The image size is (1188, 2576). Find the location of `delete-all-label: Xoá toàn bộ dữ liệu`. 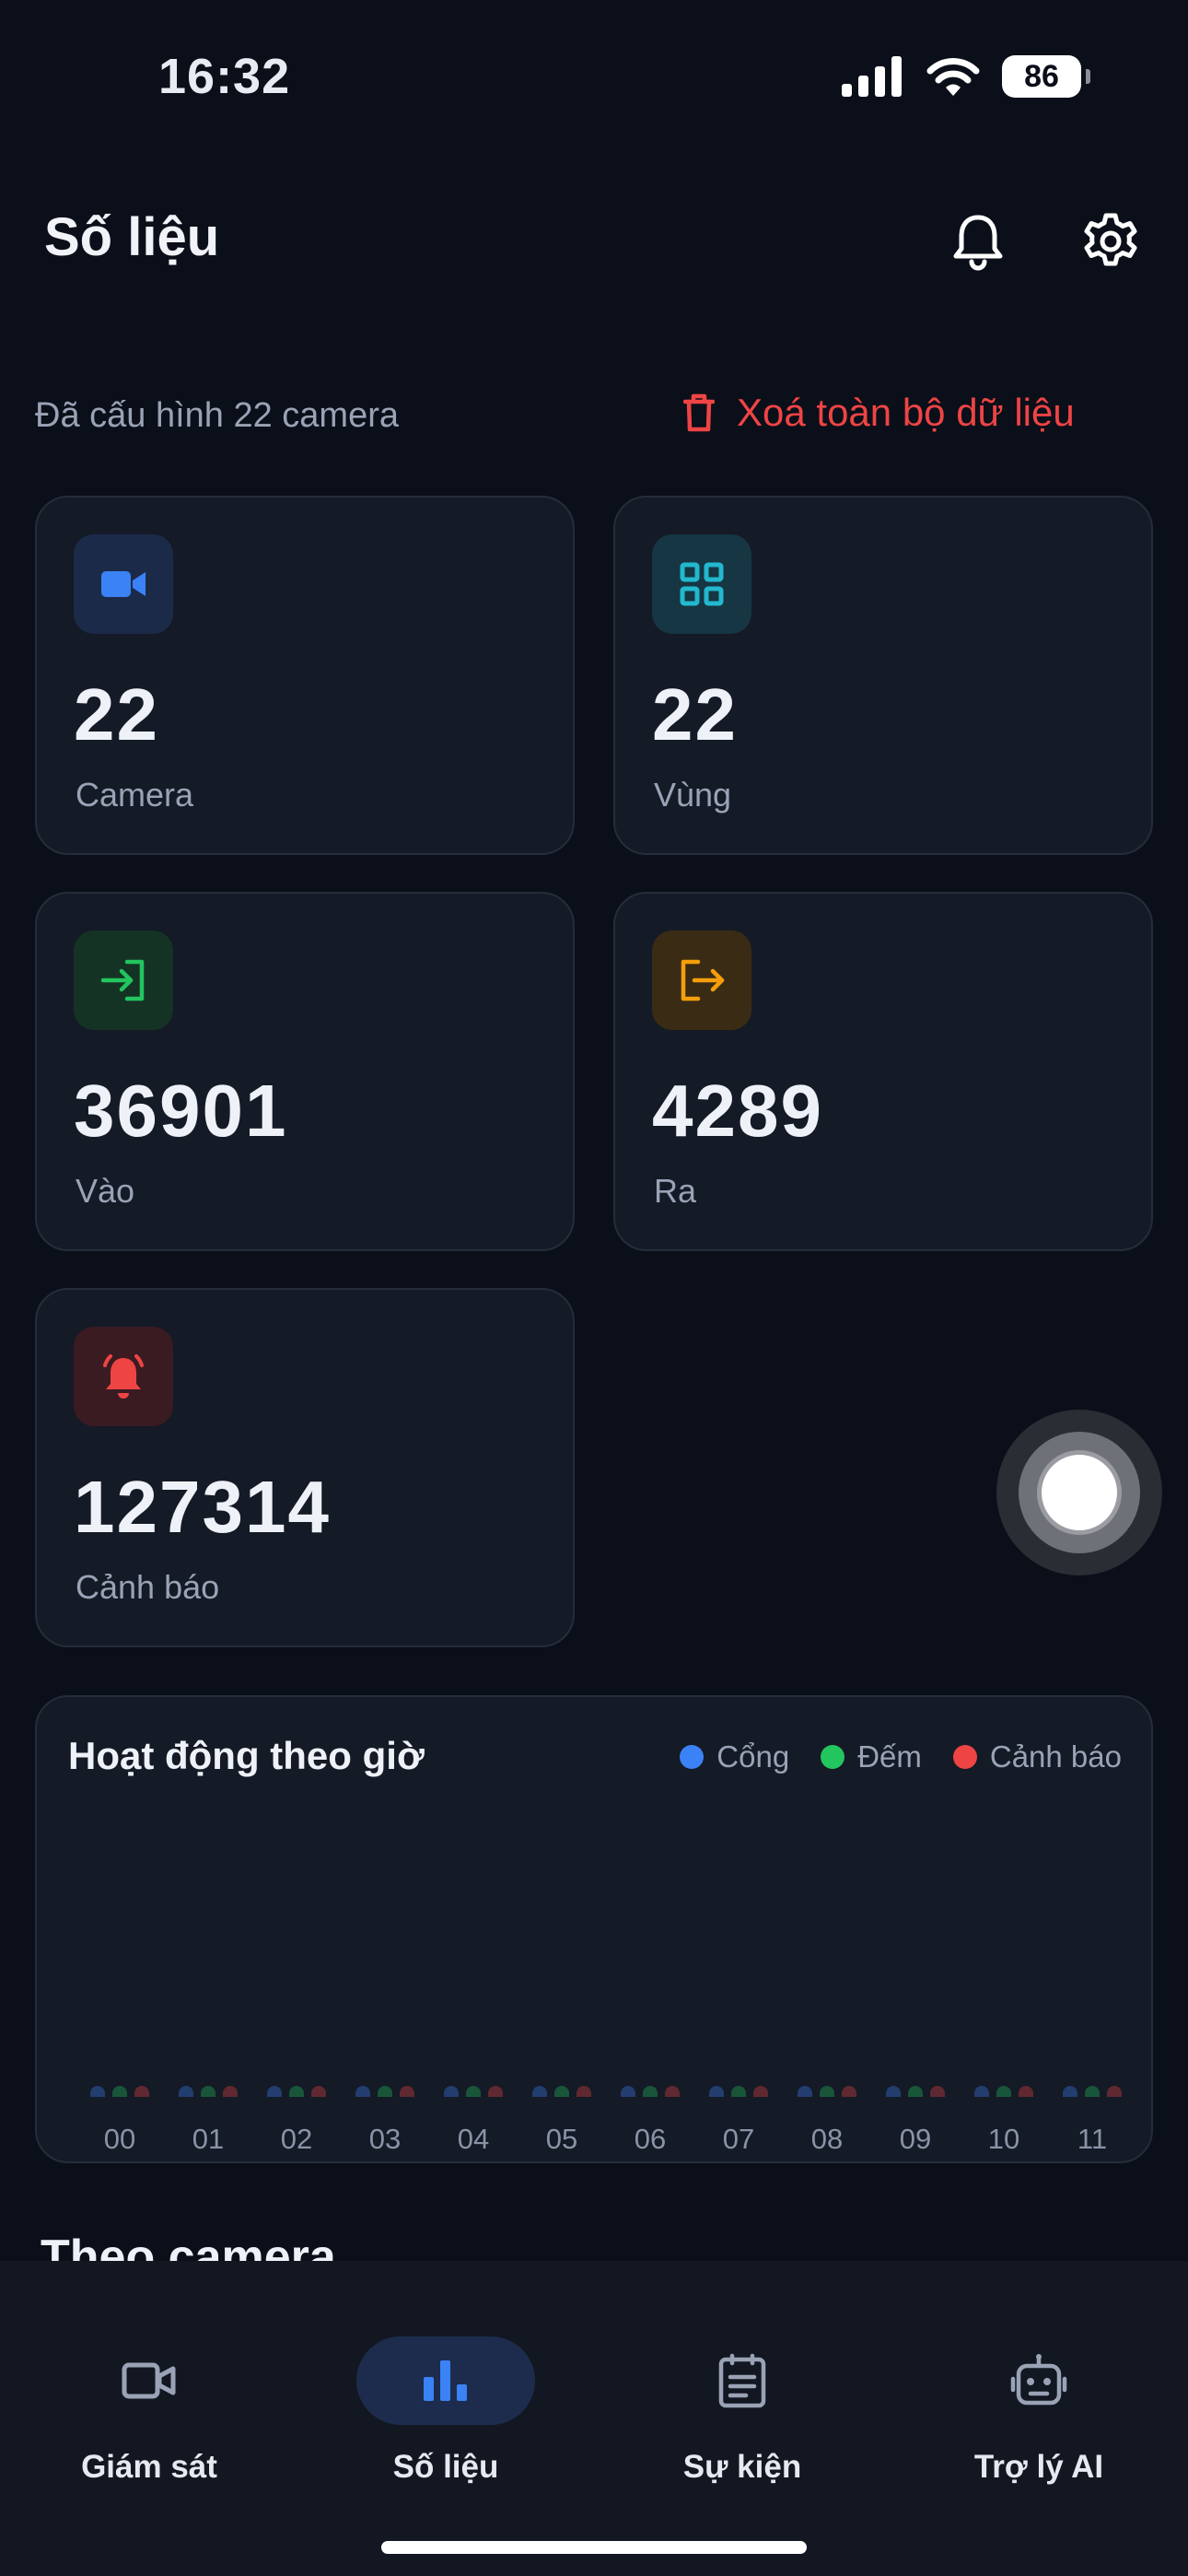

delete-all-label: Xoá toàn bộ dữ liệu is located at coordinates (906, 412).